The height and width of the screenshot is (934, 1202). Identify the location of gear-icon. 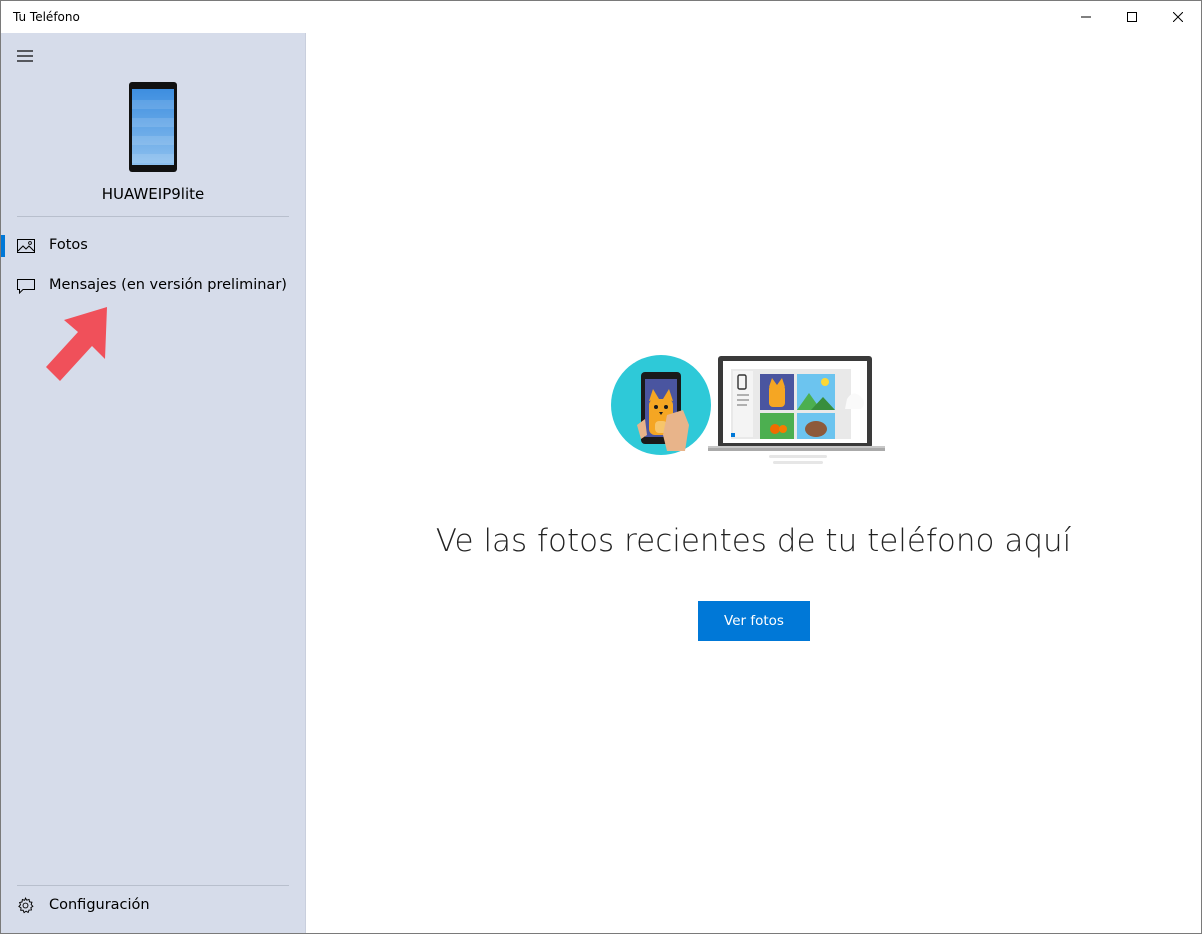
(26, 905).